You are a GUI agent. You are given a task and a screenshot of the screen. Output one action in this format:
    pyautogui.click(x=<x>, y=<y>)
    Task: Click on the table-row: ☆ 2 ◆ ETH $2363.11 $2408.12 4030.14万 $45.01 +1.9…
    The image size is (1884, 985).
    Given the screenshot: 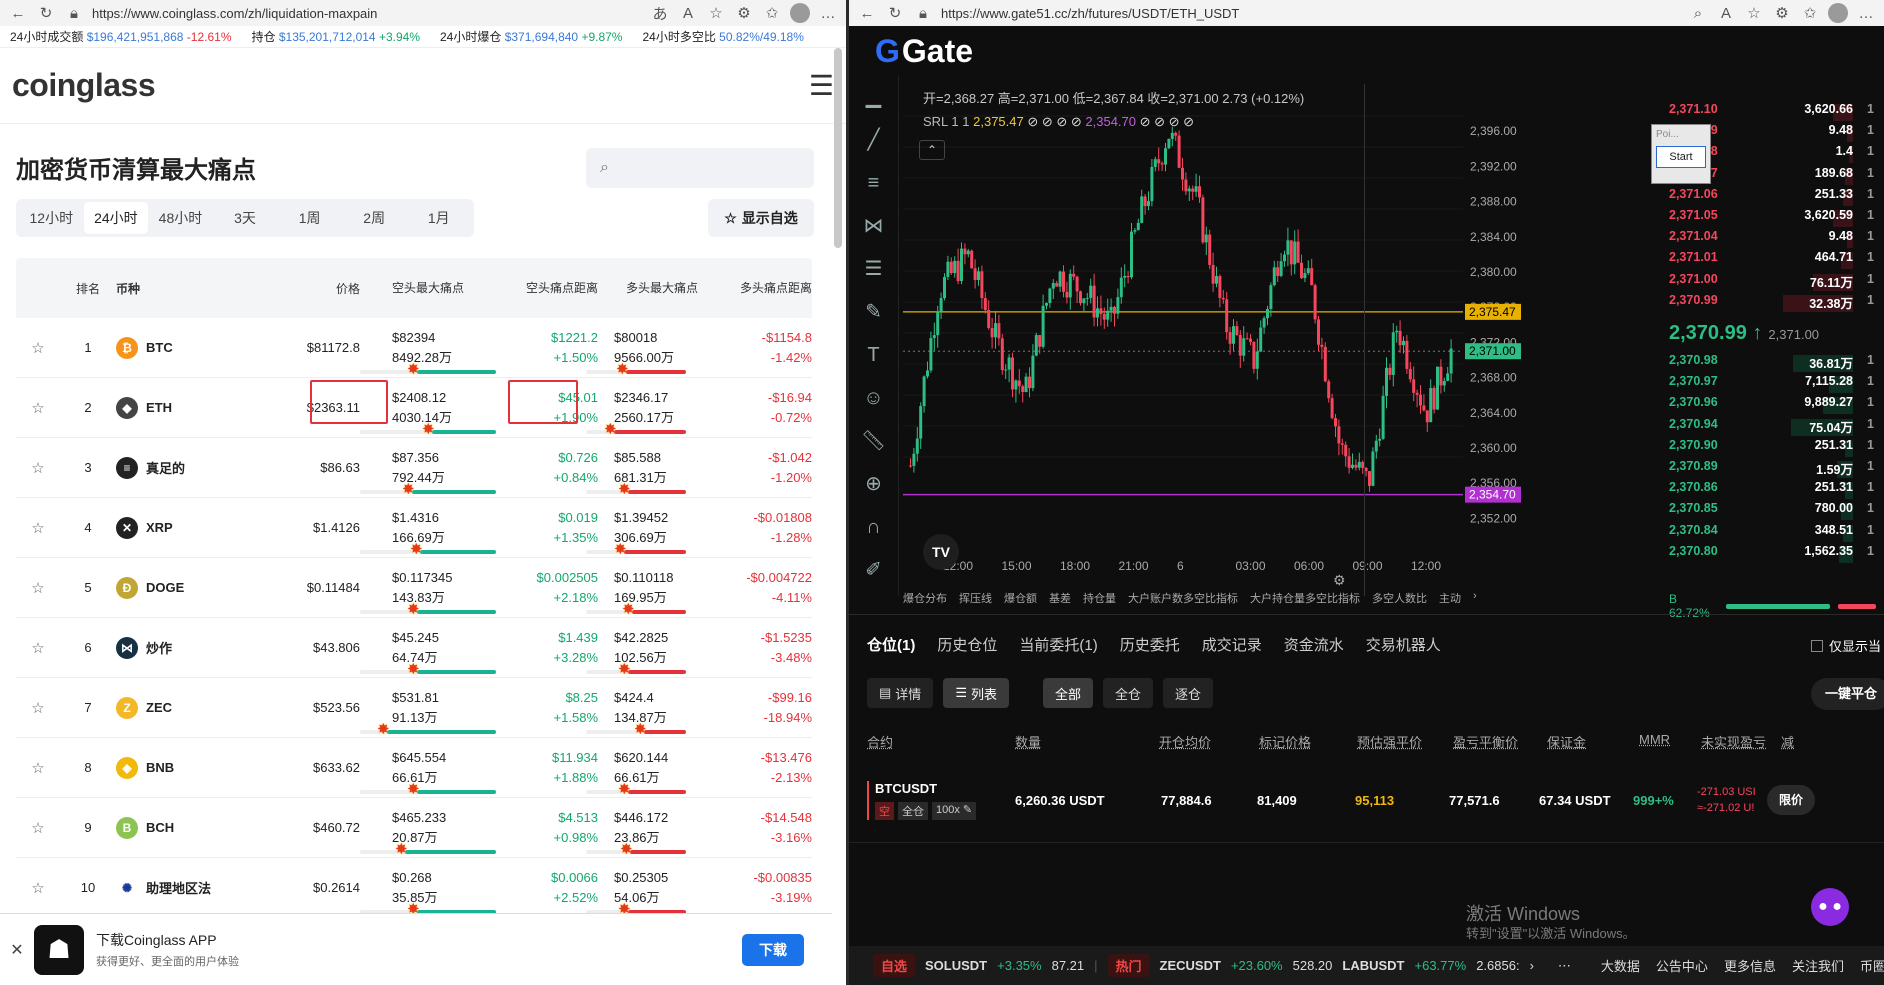 What is the action you would take?
    pyautogui.click(x=414, y=408)
    